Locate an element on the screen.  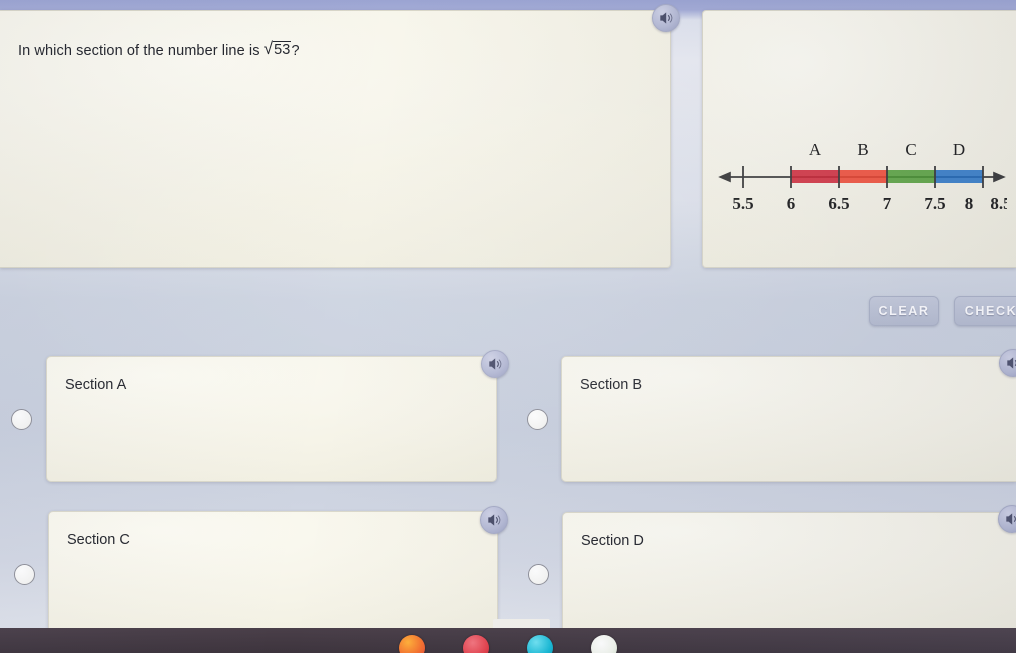
segment-b-bar is located at coordinates (863, 176).